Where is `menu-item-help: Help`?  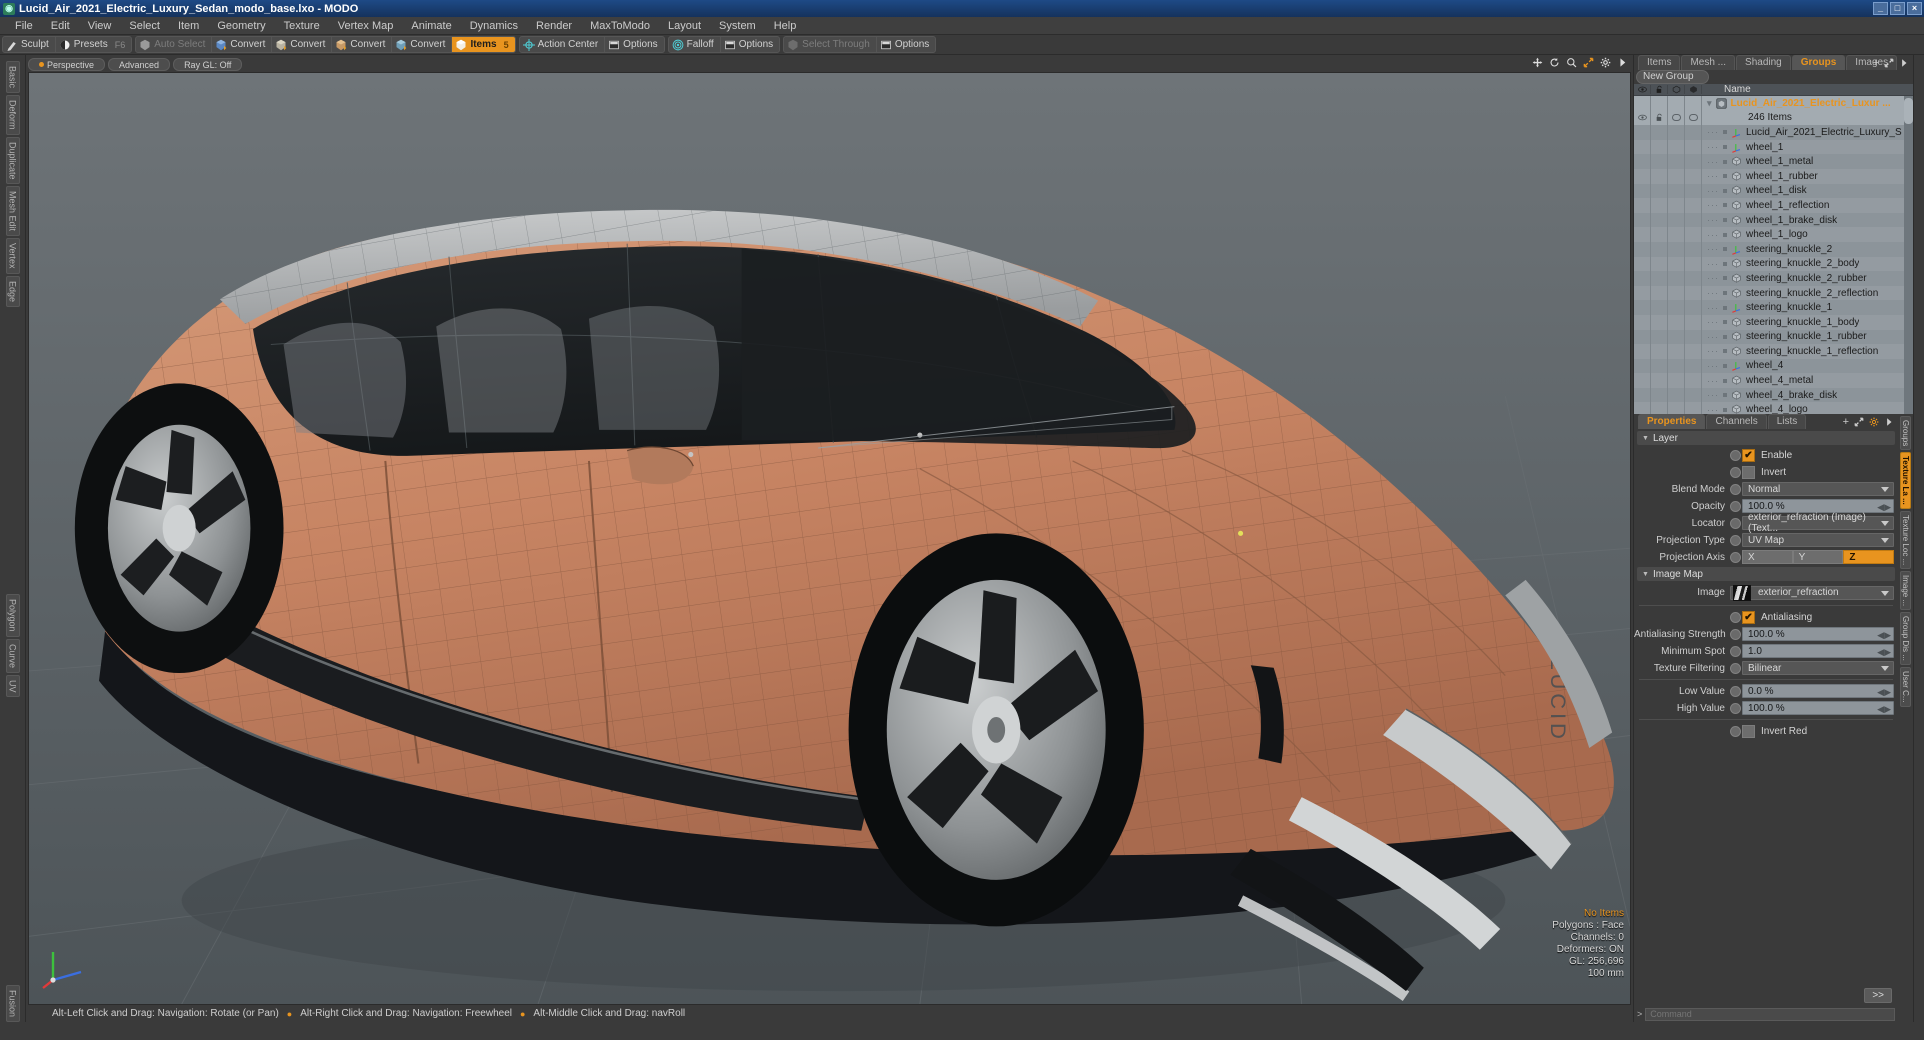 menu-item-help: Help is located at coordinates (785, 26).